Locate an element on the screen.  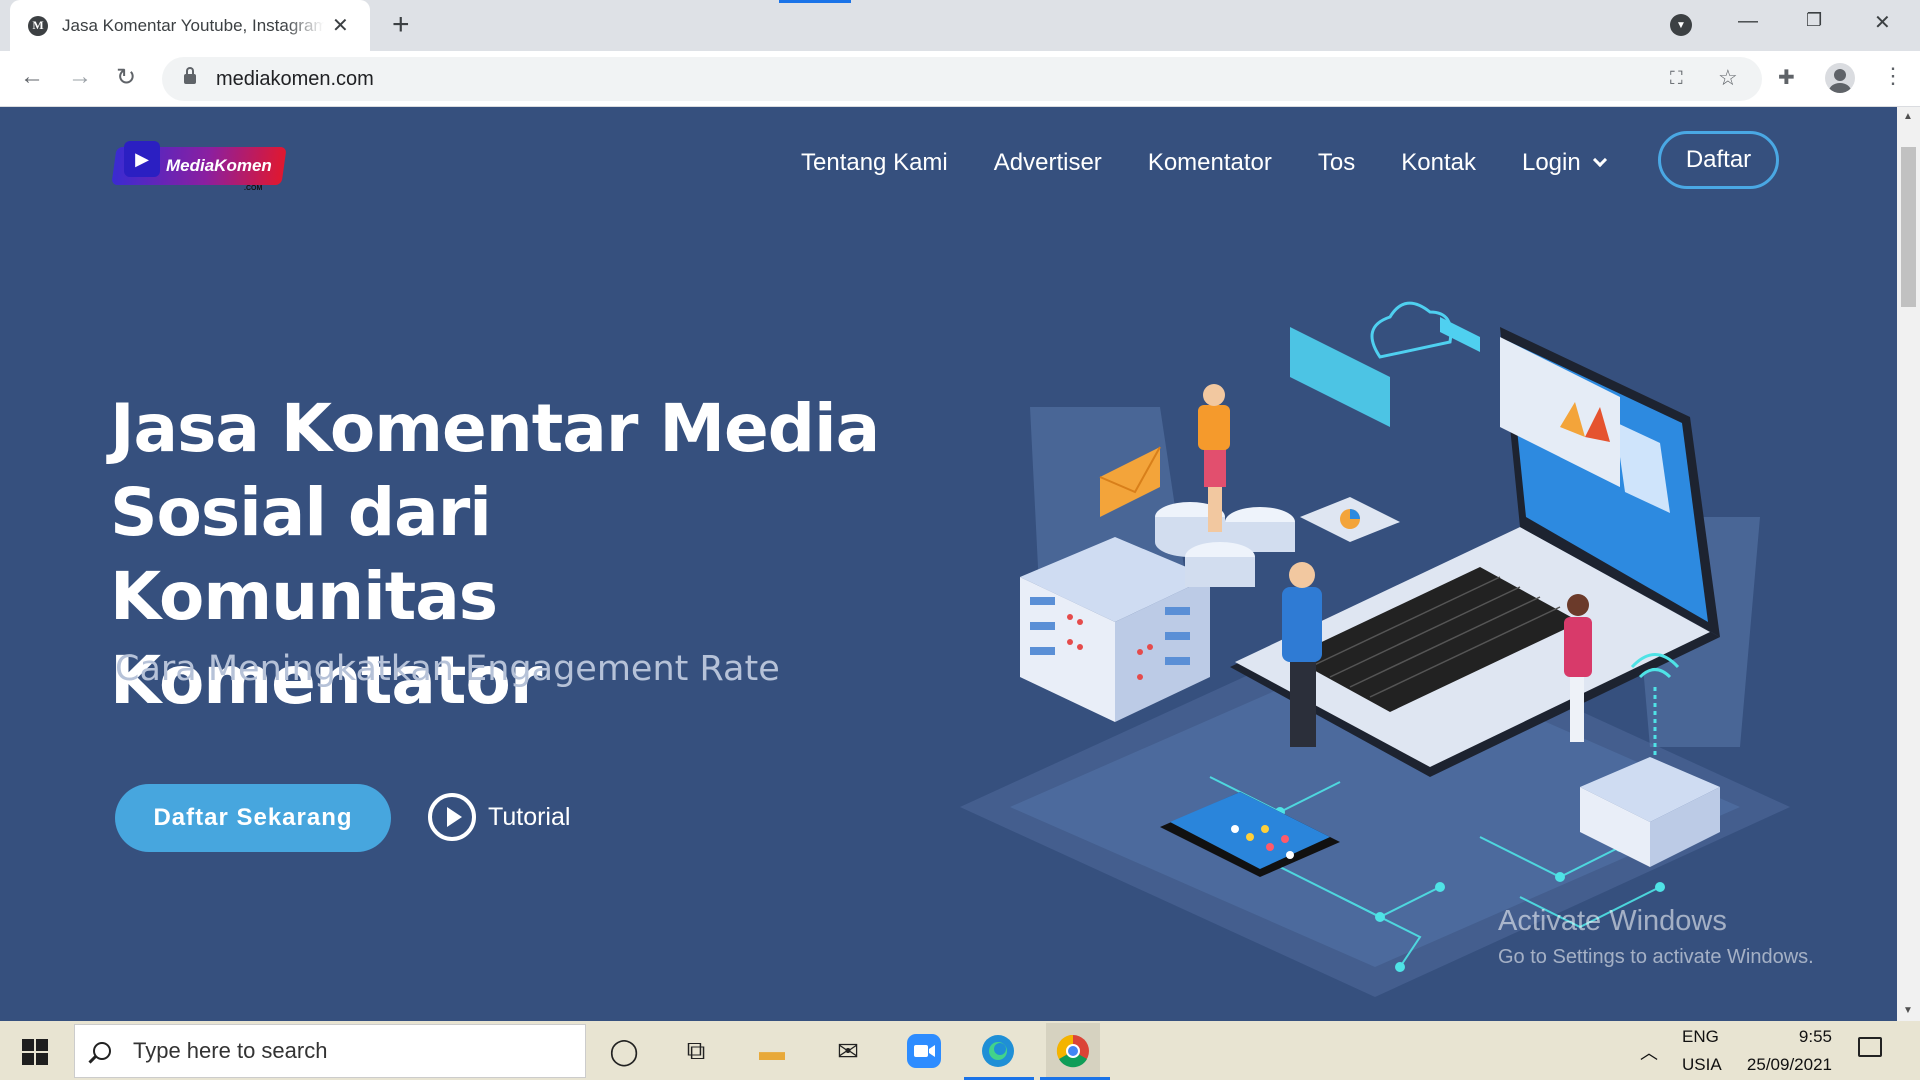
notification-center-icon is located at coordinates (1870, 1047).